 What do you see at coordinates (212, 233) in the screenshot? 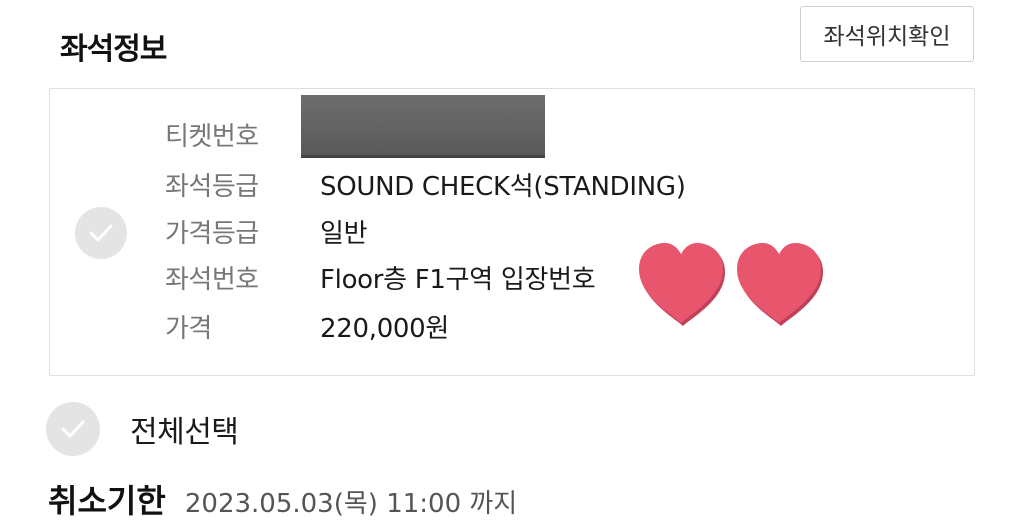
I see `price-grade-label: 가격등급` at bounding box center [212, 233].